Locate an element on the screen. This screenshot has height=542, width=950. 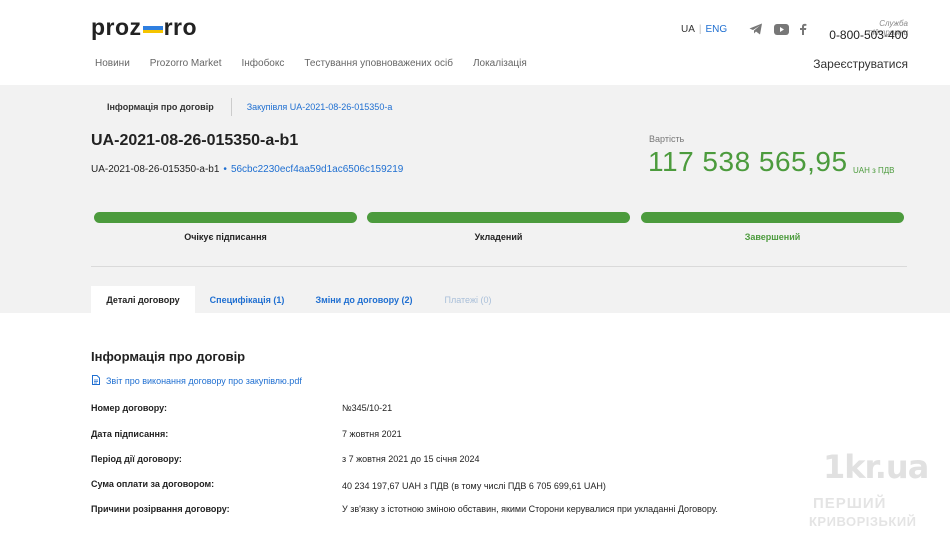
youtube-icon is located at coordinates (781, 29).